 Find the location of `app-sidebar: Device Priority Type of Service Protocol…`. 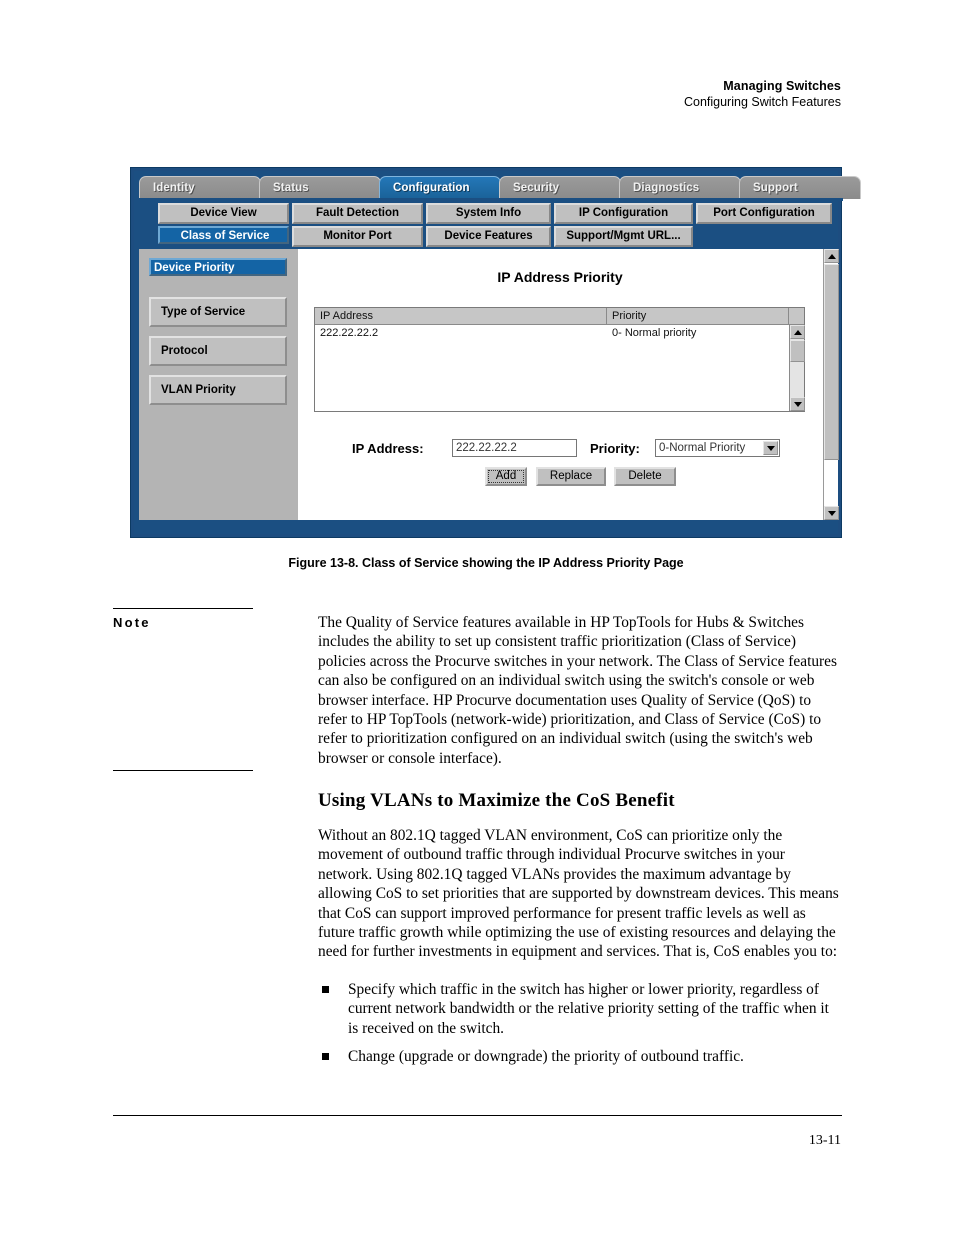

app-sidebar: Device Priority Type of Service Protocol… is located at coordinates (218, 384).